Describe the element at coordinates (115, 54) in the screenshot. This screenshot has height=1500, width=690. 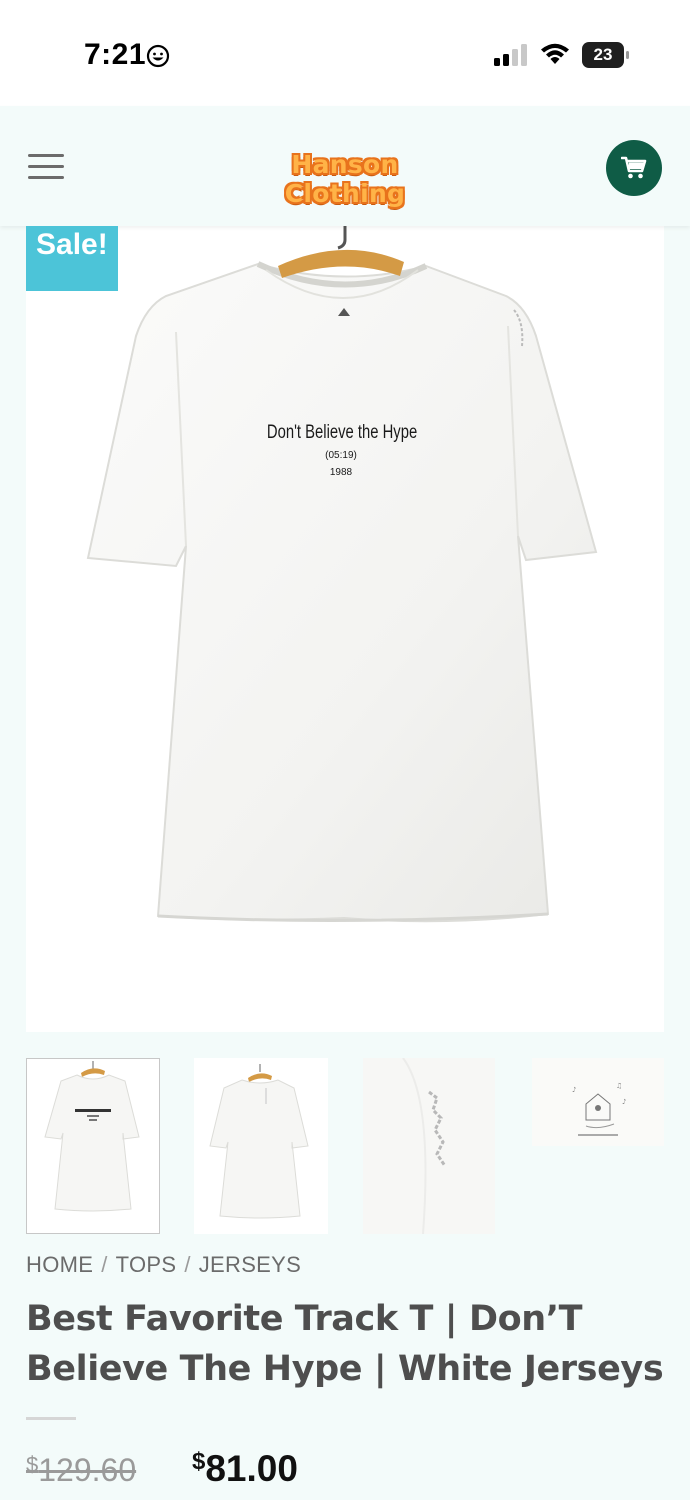
I see `status-time: 7:21` at that location.